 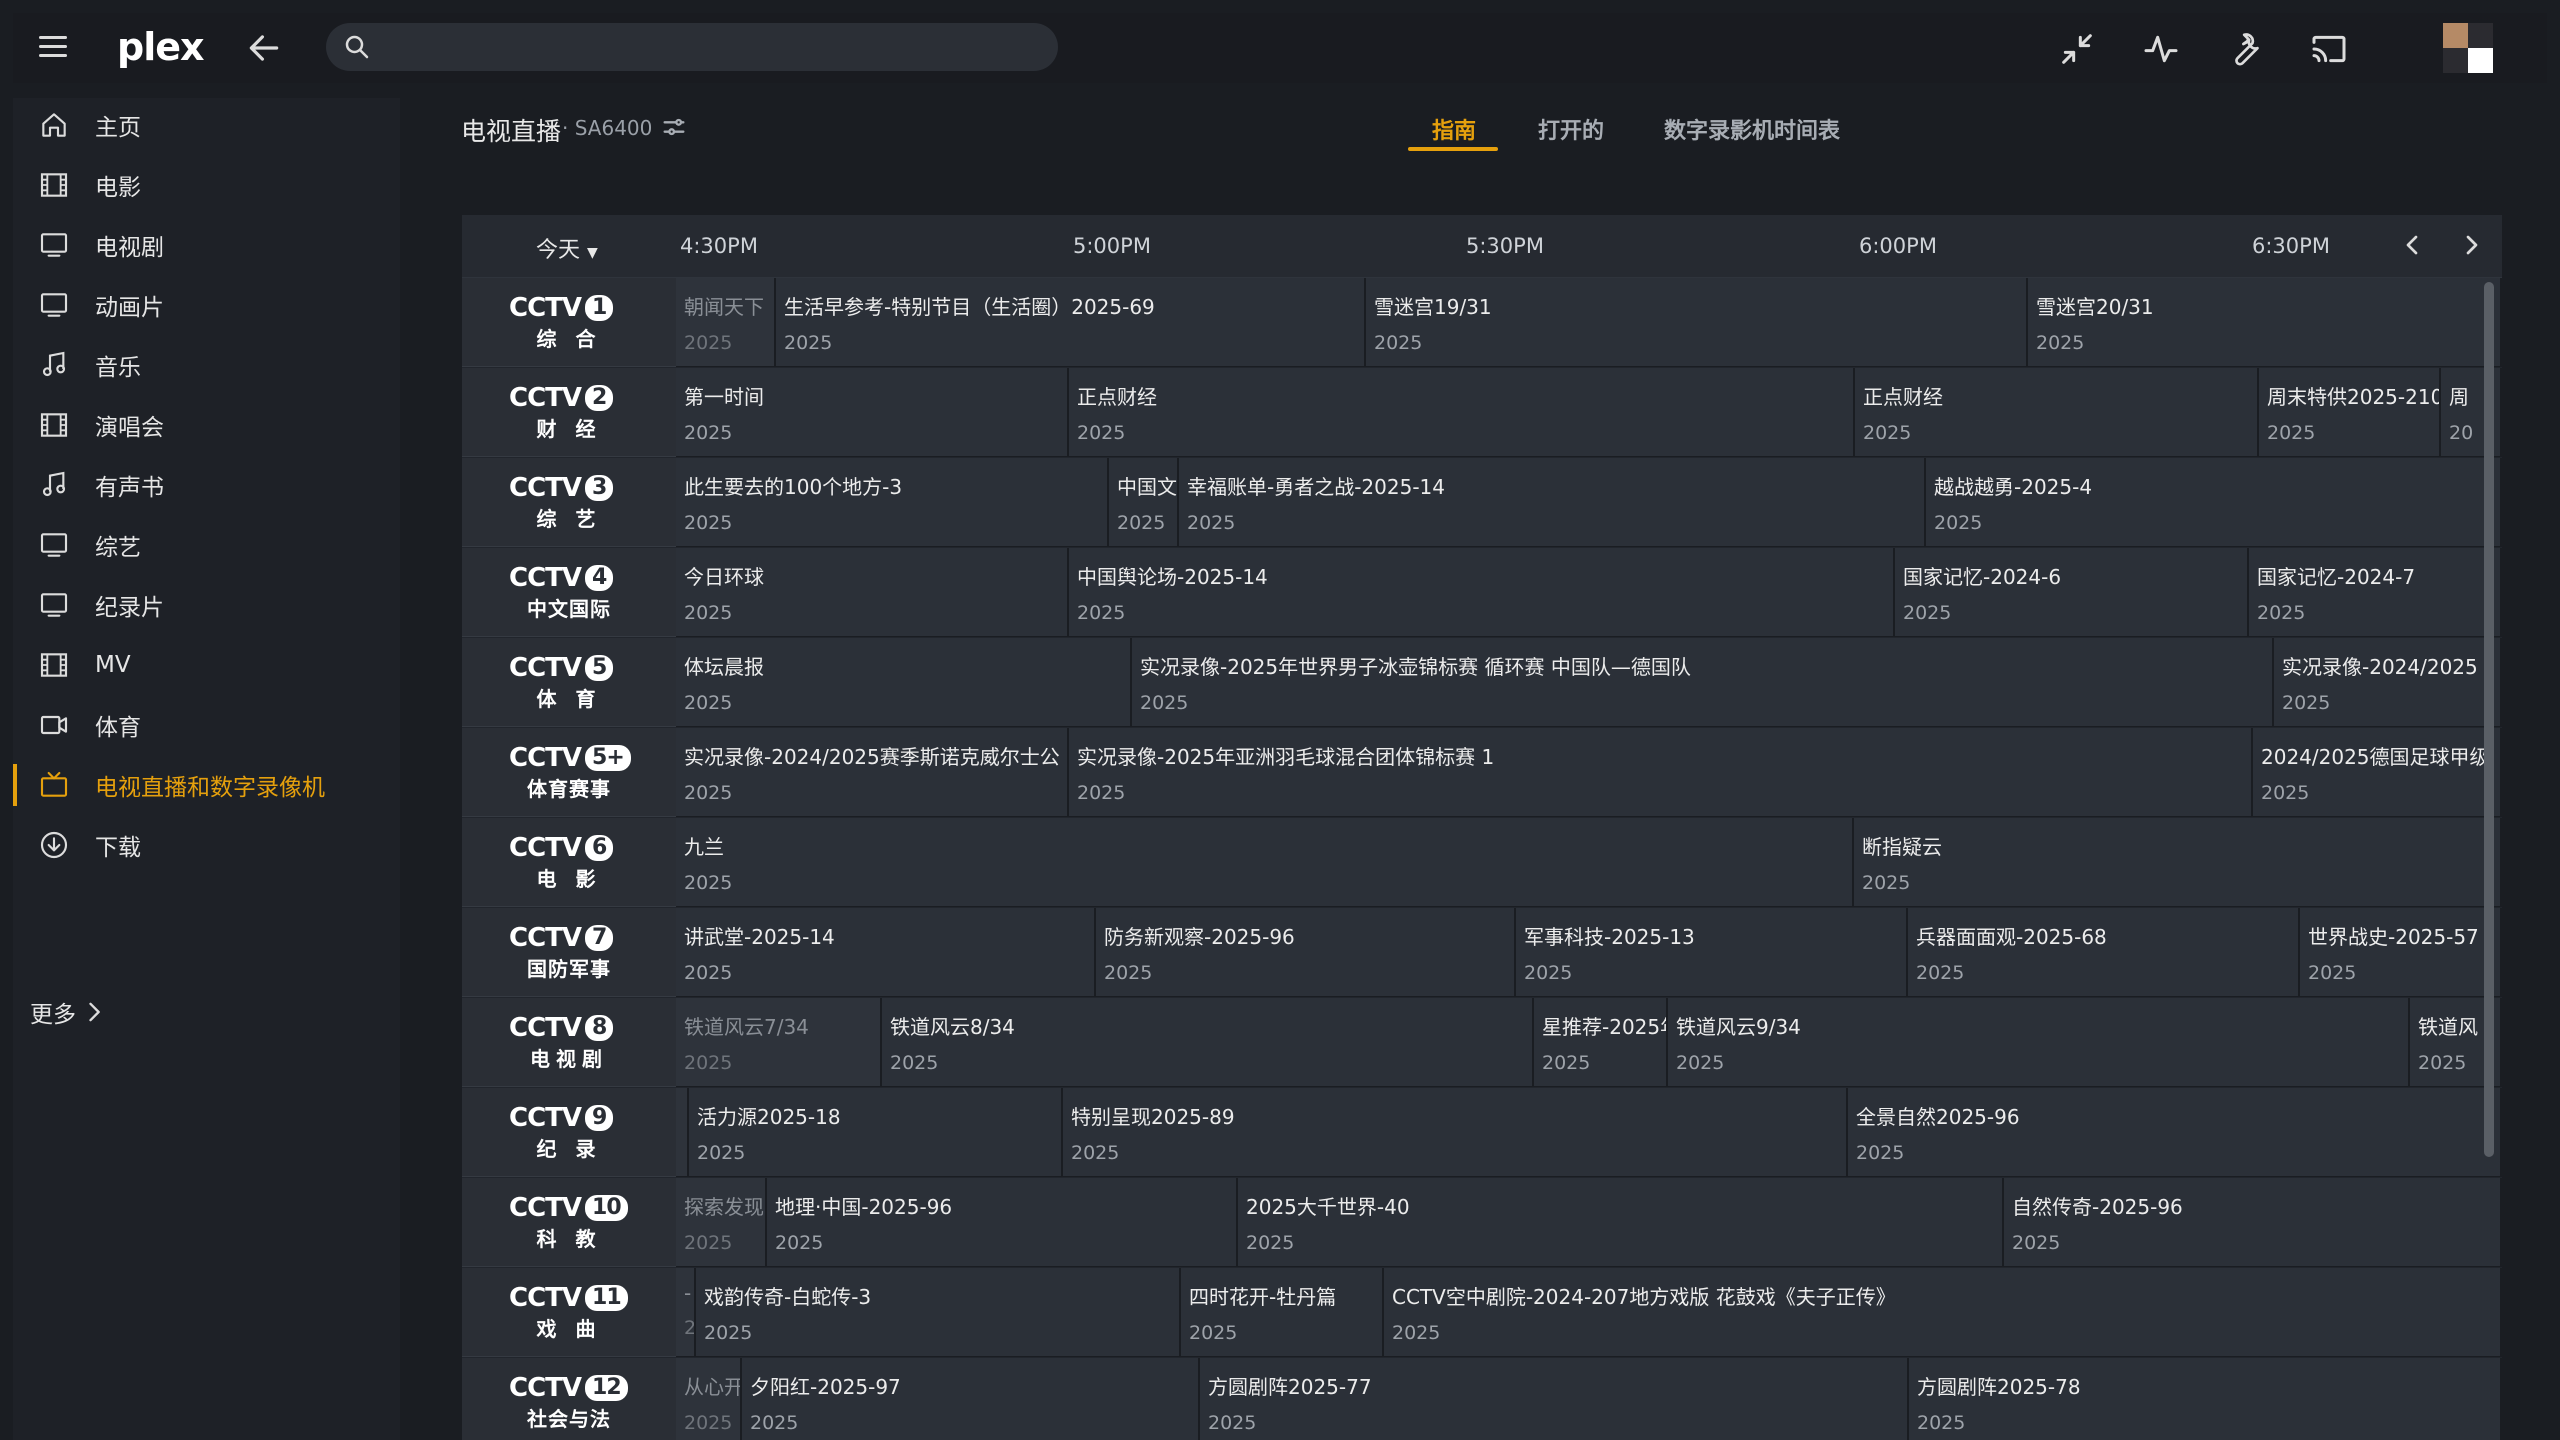 I want to click on program-cell: 活力源2025-18 2025, so click(x=876, y=1132).